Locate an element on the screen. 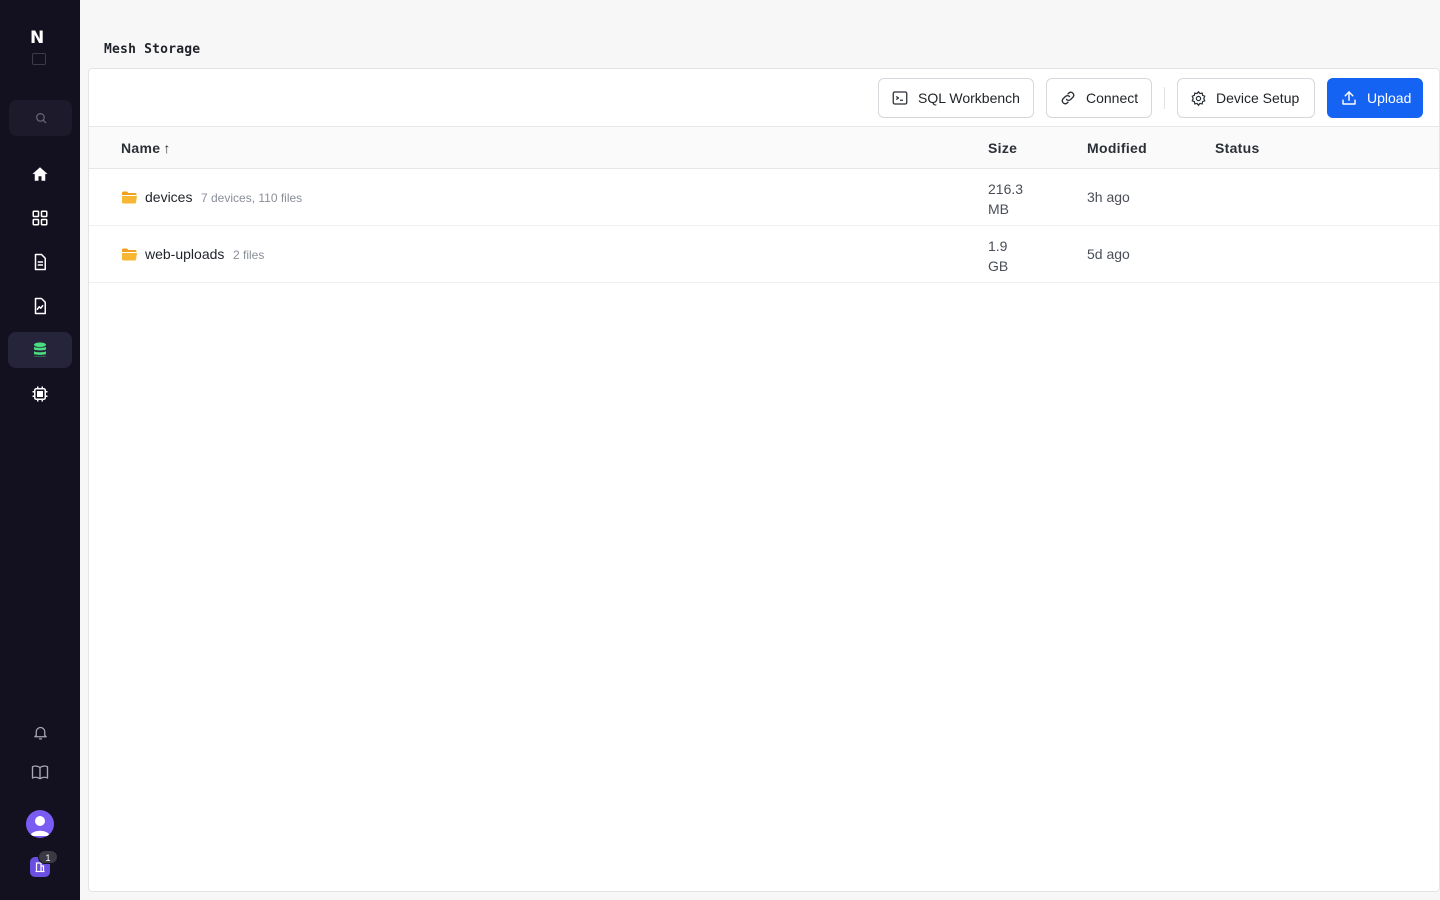 The height and width of the screenshot is (900, 1440). database-icon is located at coordinates (40, 350).